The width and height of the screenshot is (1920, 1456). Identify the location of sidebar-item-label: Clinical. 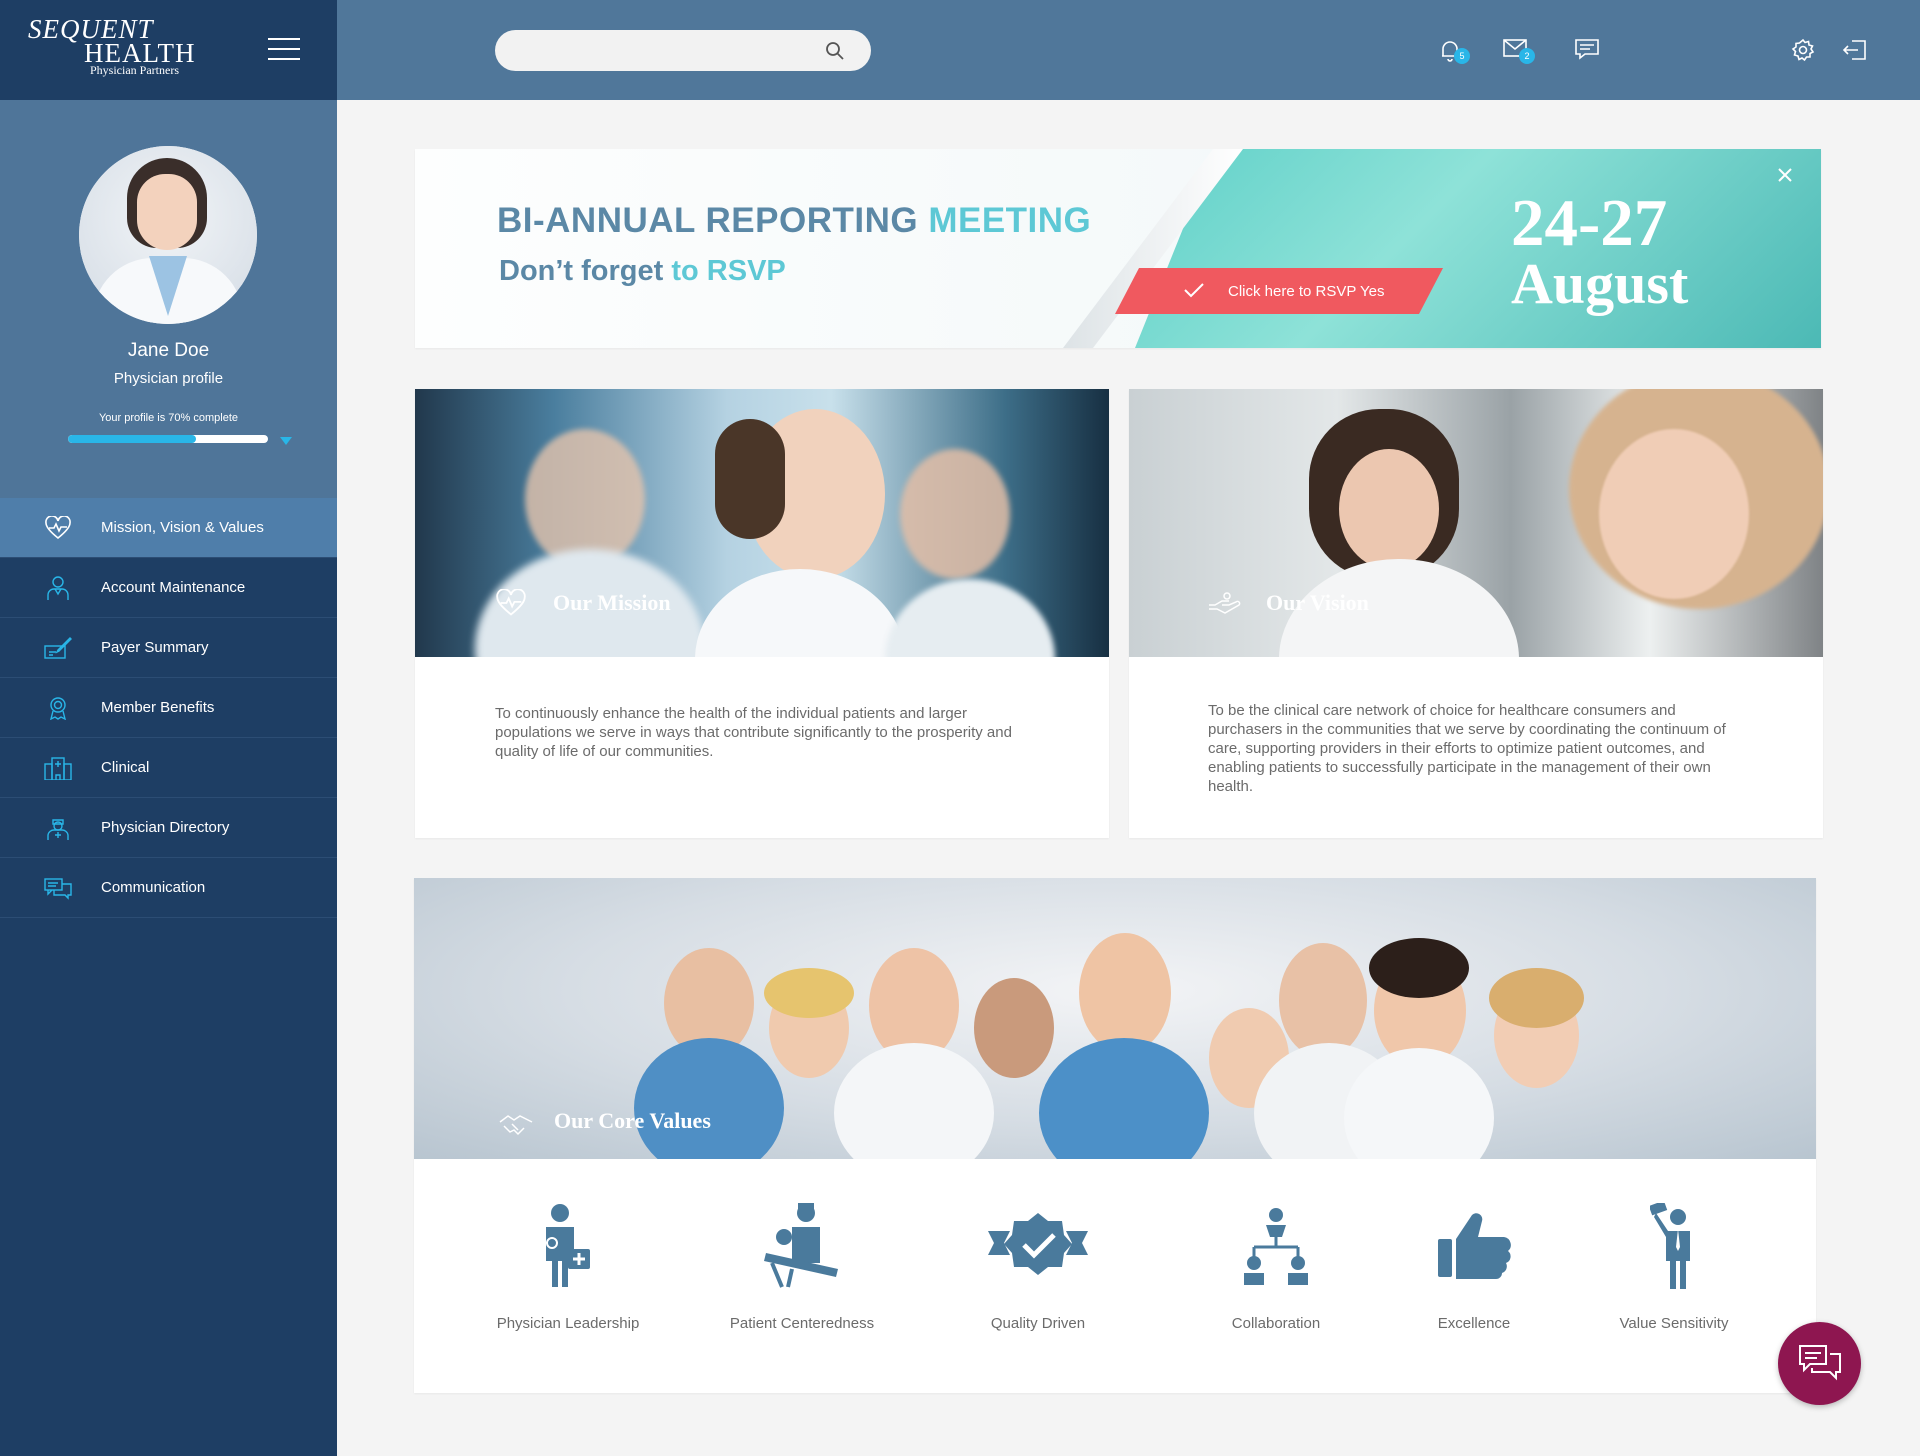
(125, 767).